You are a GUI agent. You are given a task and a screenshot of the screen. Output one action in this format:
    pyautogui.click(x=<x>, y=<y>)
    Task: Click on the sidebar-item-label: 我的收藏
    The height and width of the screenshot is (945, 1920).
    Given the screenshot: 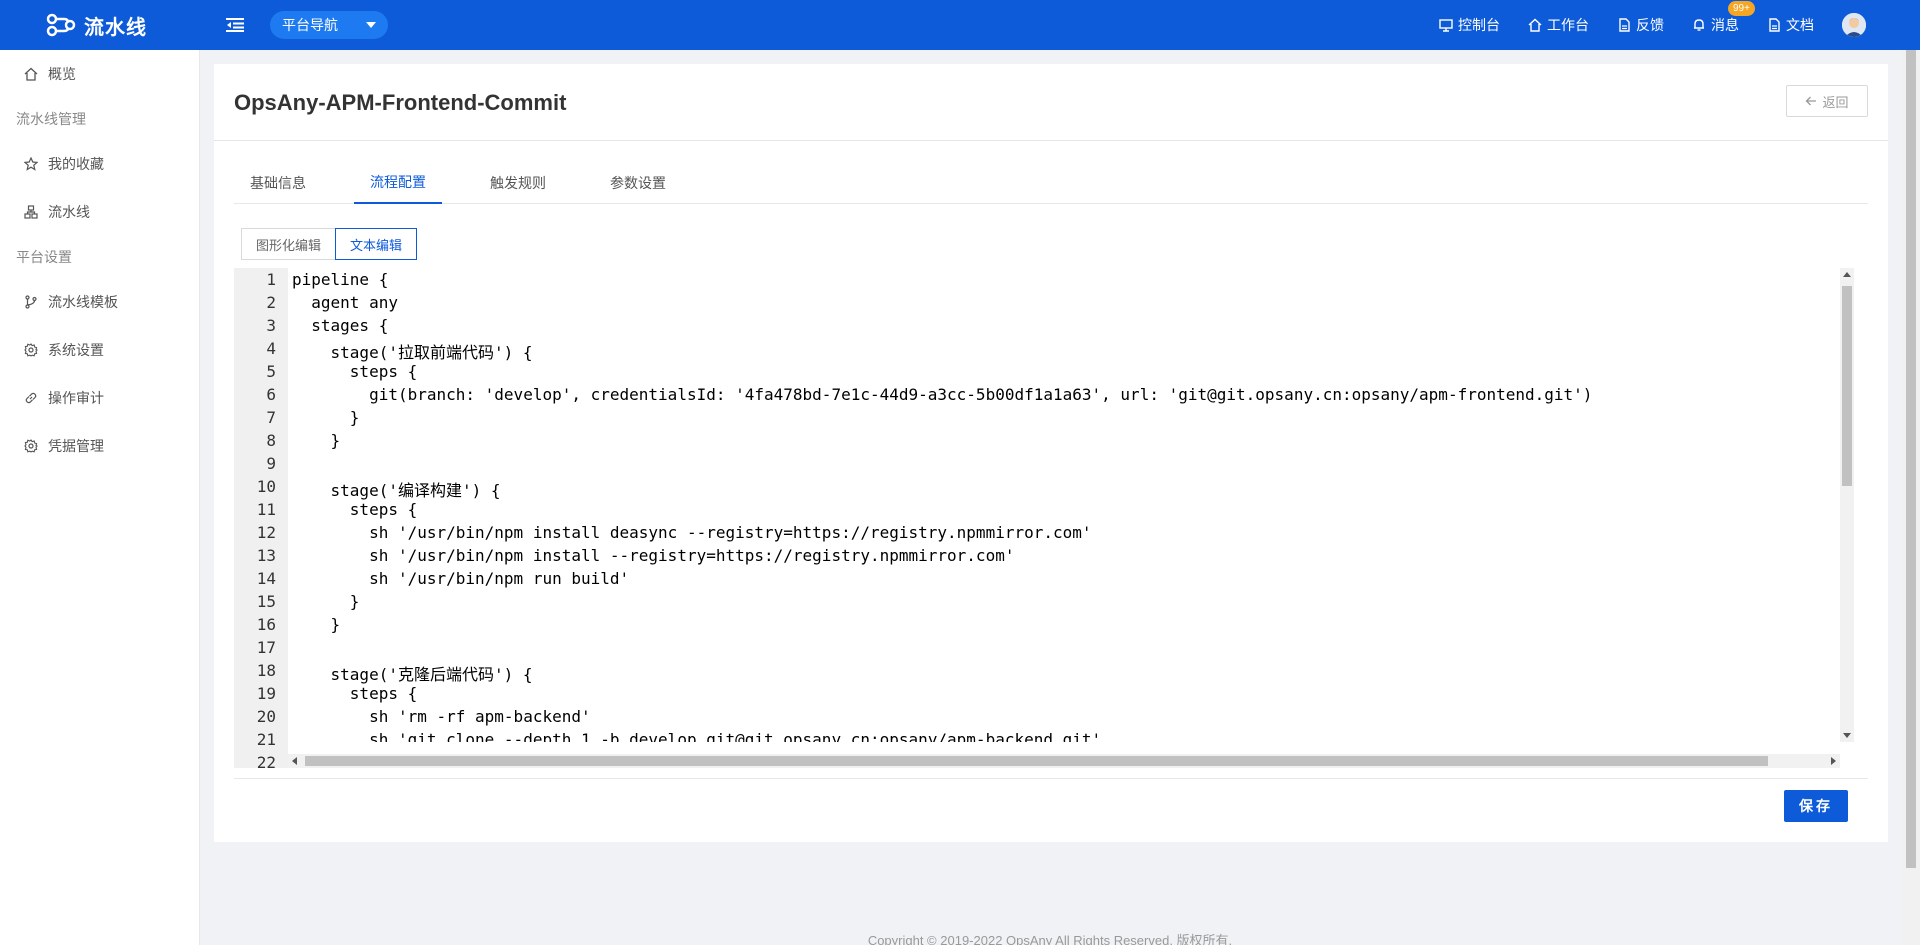 What is the action you would take?
    pyautogui.click(x=76, y=164)
    